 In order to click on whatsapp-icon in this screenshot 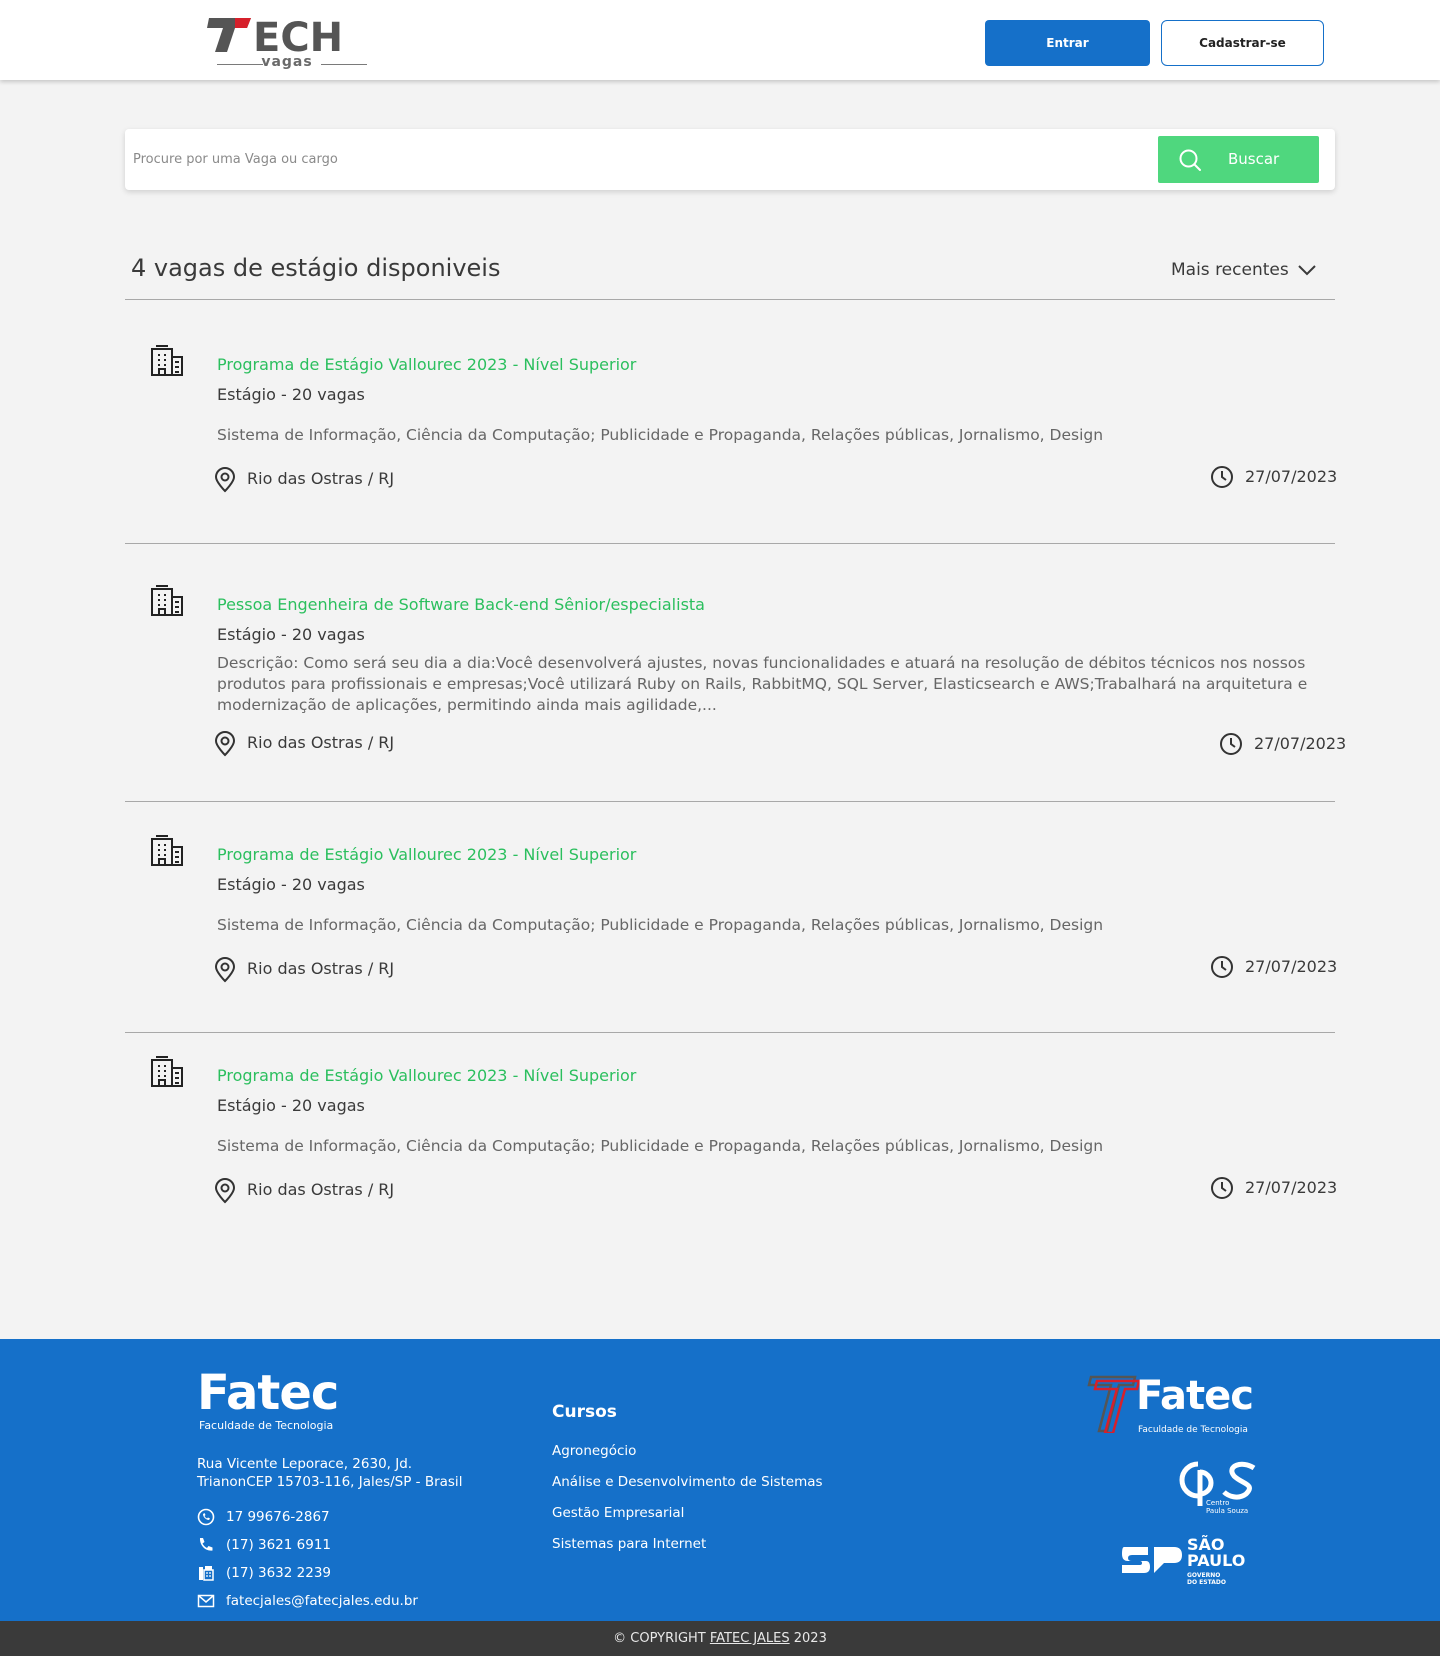, I will do `click(206, 1517)`.